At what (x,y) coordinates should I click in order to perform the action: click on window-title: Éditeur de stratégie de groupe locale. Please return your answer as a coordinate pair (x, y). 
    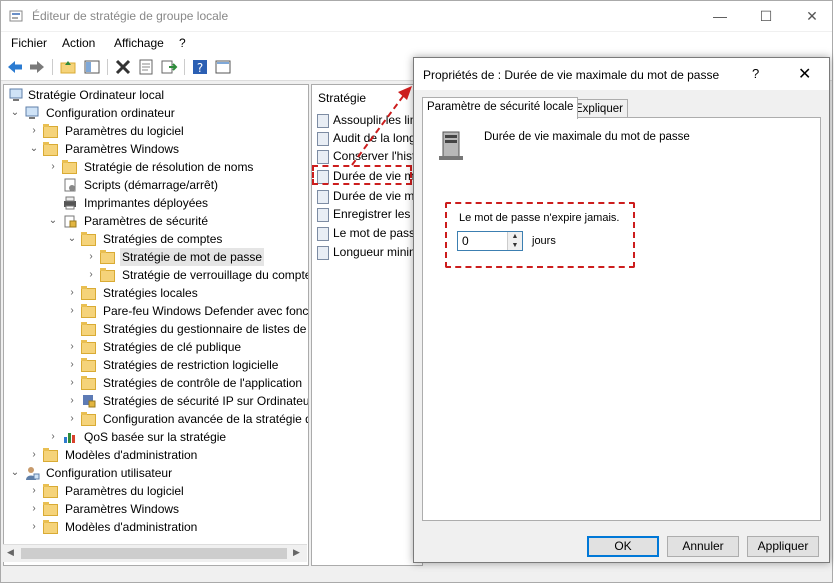
    Looking at the image, I should click on (130, 16).